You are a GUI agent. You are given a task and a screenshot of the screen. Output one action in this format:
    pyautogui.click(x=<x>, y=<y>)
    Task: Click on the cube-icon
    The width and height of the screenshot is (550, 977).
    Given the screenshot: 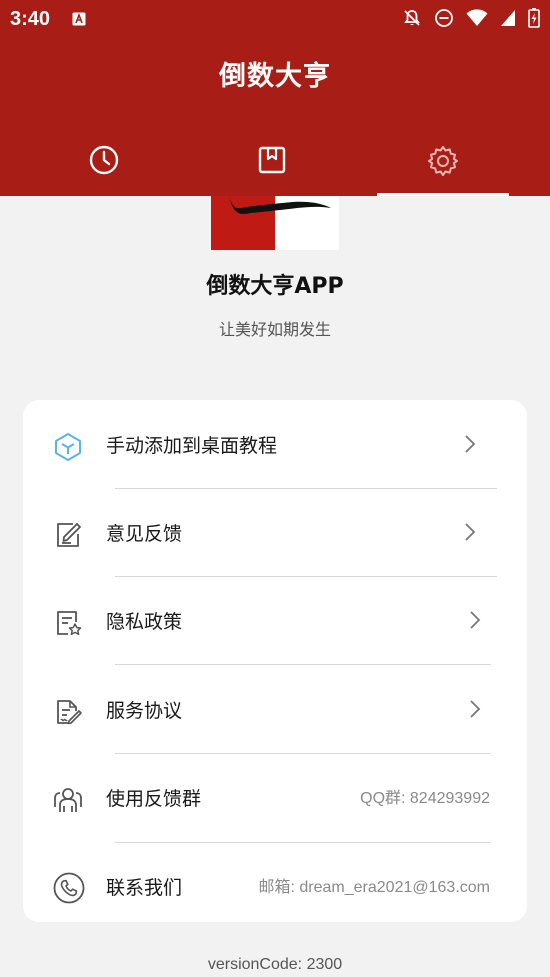 What is the action you would take?
    pyautogui.click(x=68, y=447)
    